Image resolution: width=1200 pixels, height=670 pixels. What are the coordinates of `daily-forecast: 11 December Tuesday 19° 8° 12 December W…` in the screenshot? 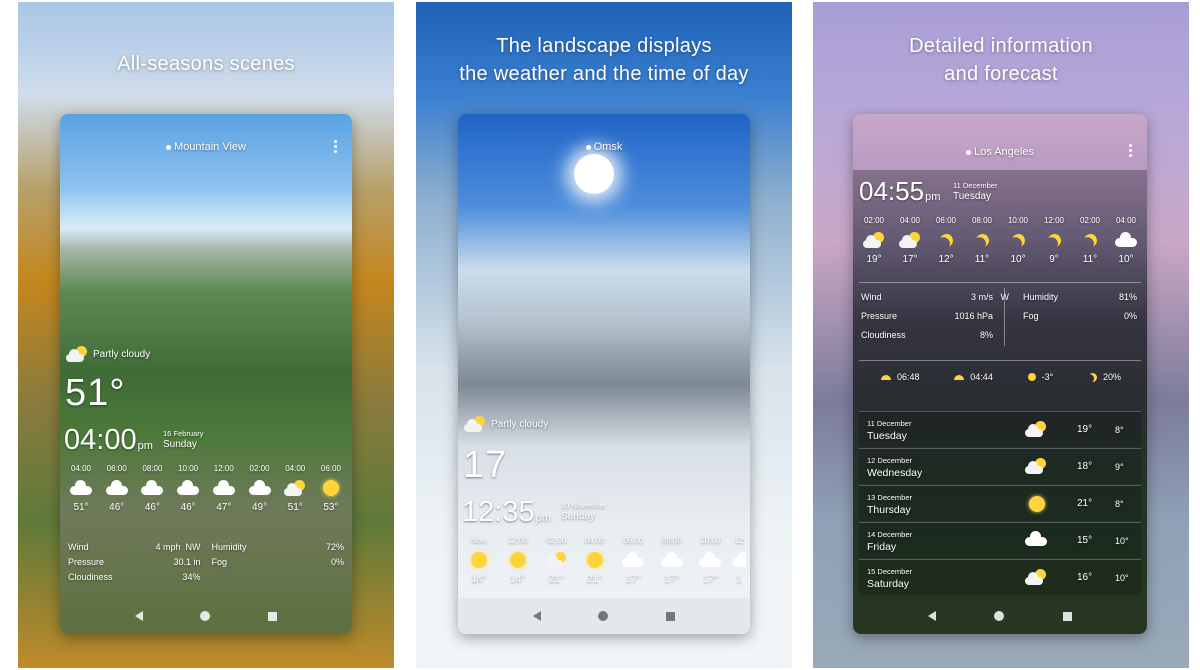 It's located at (1000, 503).